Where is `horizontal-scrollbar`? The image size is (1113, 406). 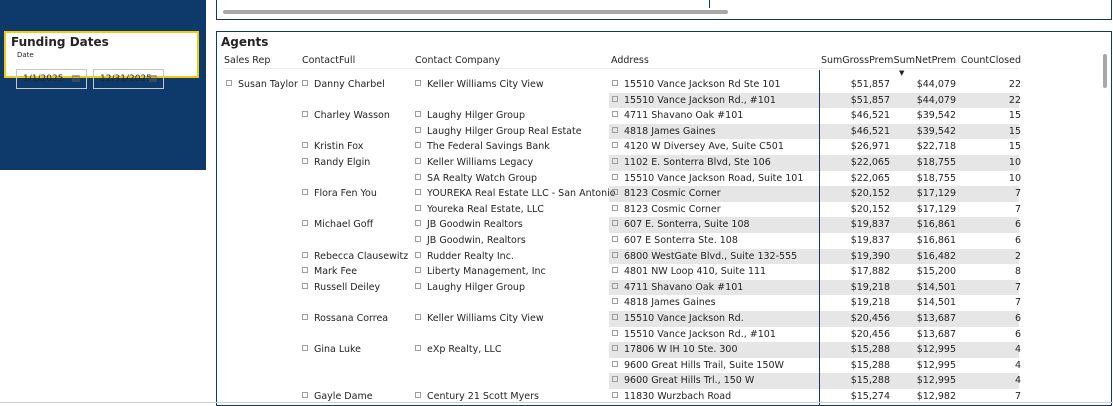
horizontal-scrollbar is located at coordinates (475, 12).